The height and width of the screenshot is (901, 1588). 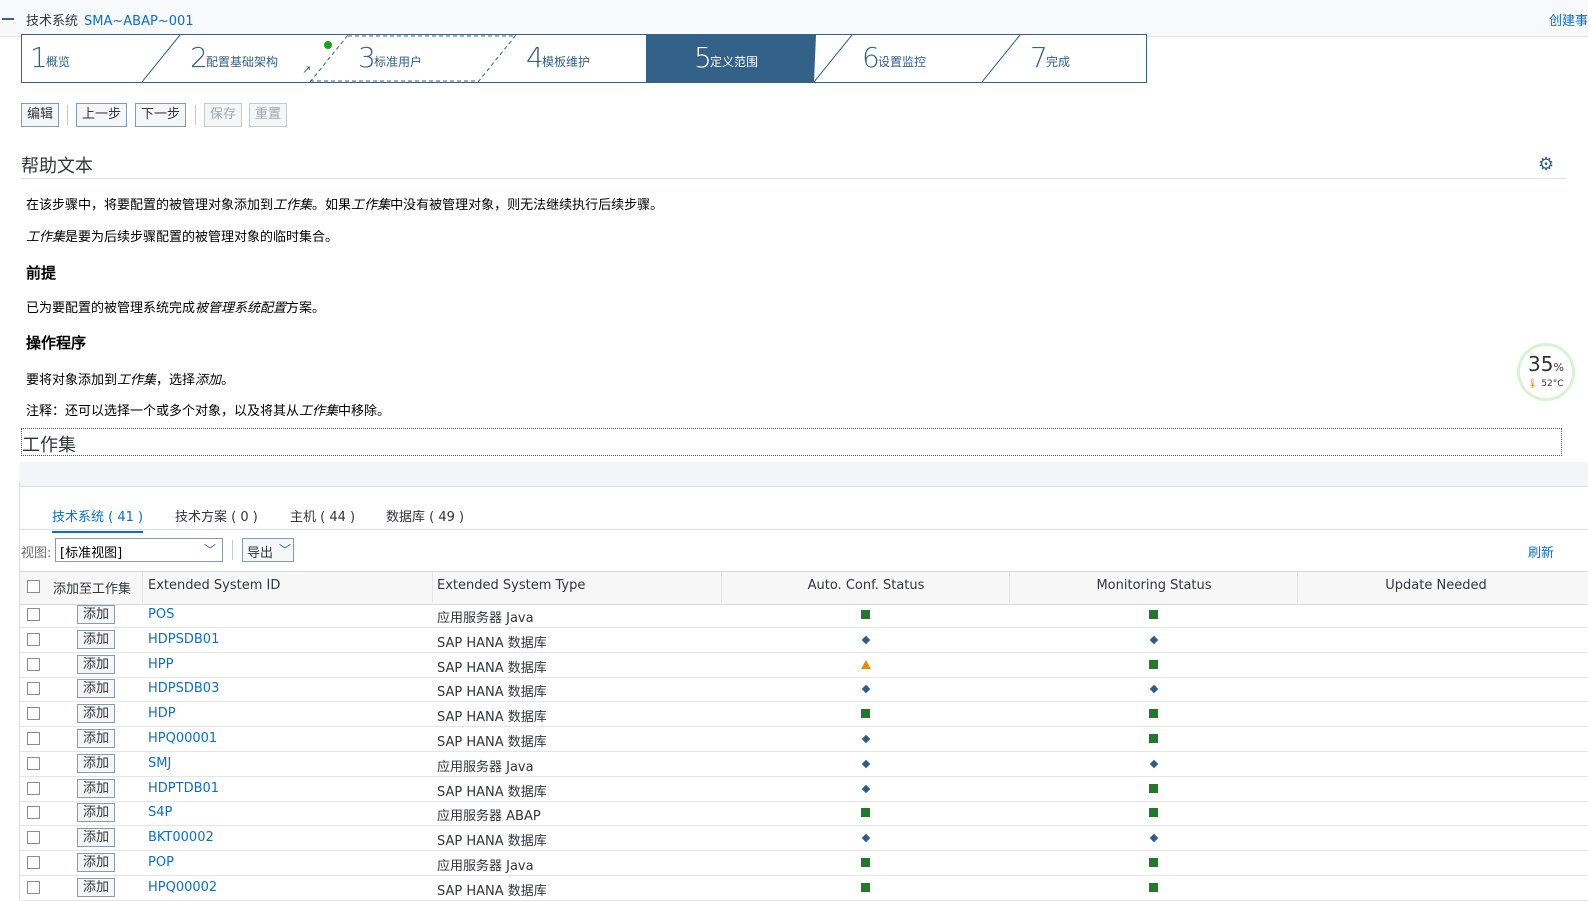 What do you see at coordinates (181, 837) in the screenshot?
I see `system-id-link: BKT00002` at bounding box center [181, 837].